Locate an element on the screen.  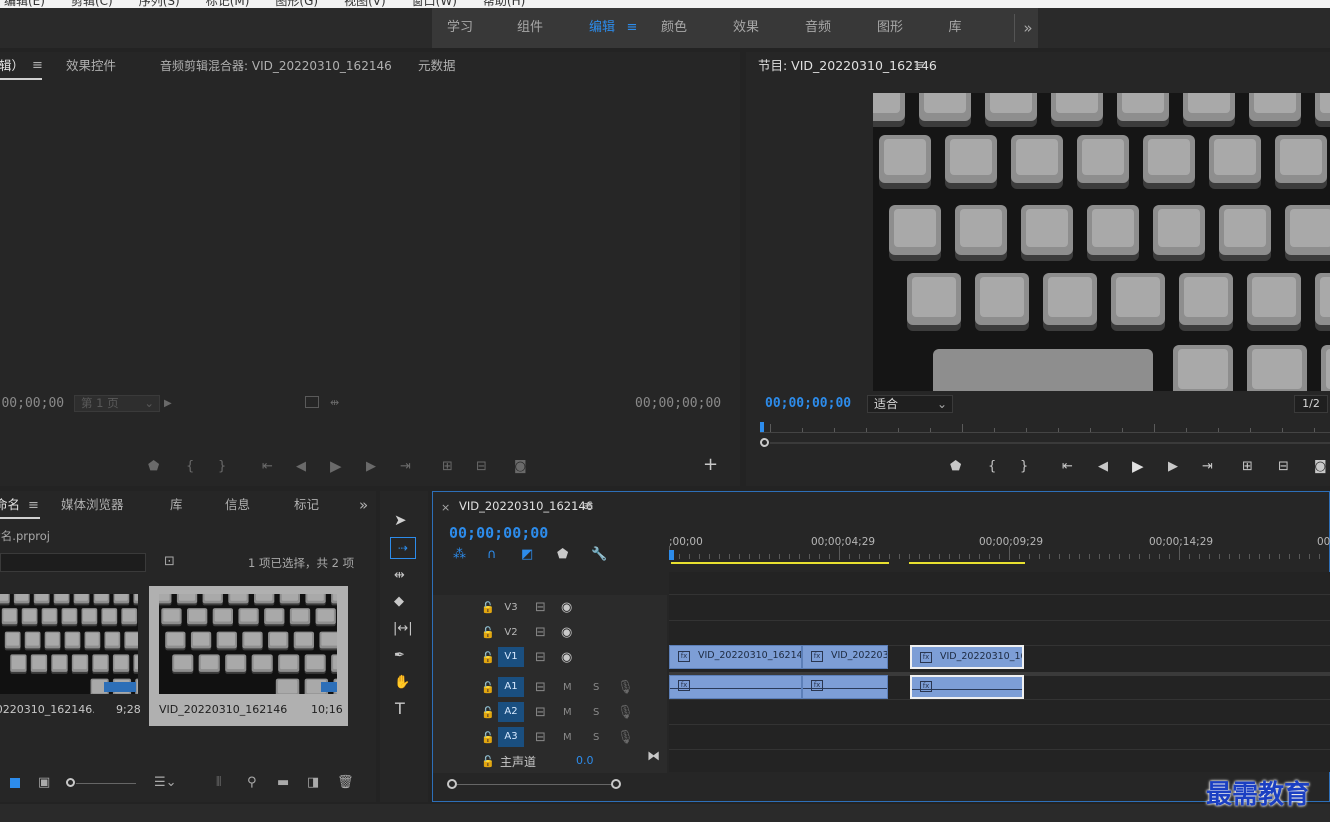
voice-over-a1-icon: 🎙 is located at coordinates (625, 688).